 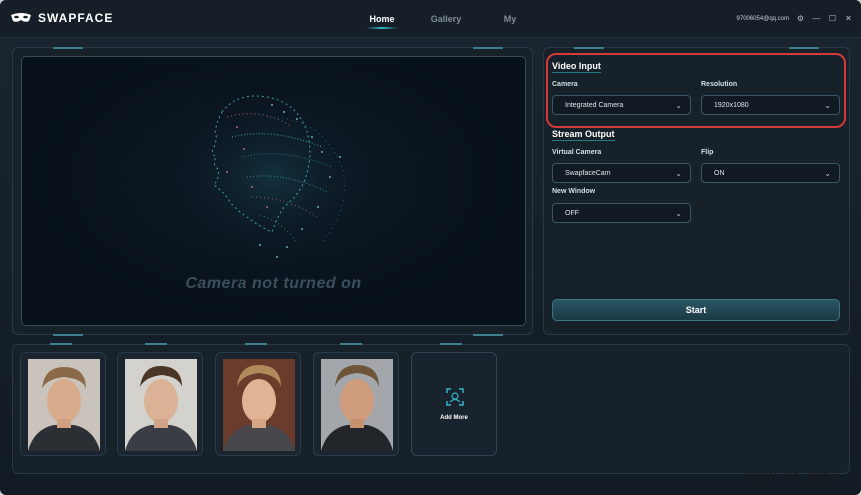 I want to click on virtual-camera-select: SwapfaceCam ⌄, so click(x=621, y=173).